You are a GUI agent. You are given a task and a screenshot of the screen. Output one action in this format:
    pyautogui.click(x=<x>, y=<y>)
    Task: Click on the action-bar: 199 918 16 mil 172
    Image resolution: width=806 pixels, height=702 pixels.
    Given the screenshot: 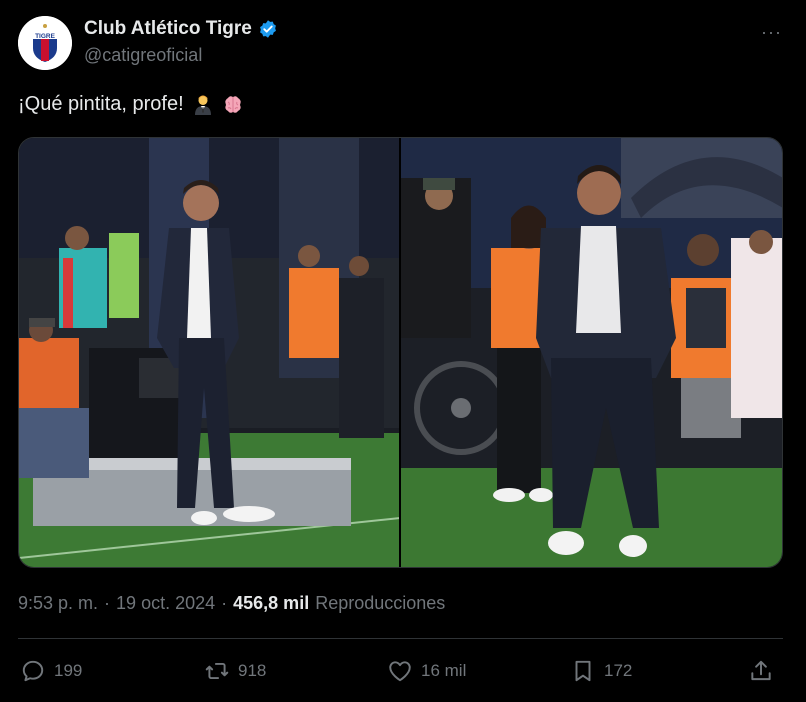 What is the action you would take?
    pyautogui.click(x=400, y=671)
    